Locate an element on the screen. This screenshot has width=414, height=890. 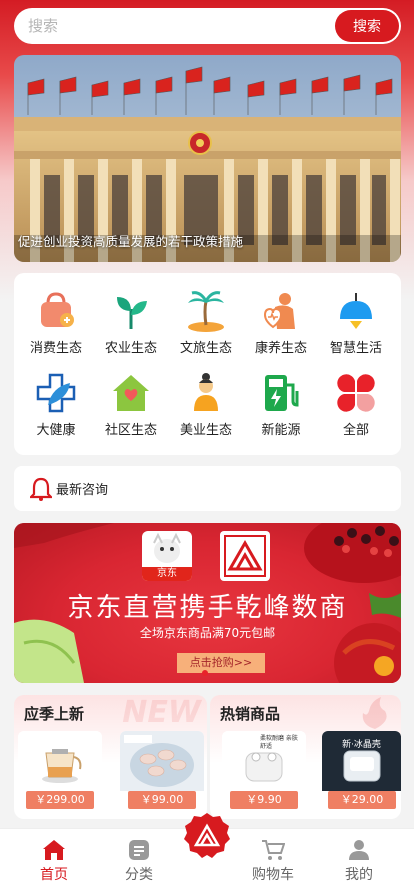
section-watermark: NEW is located at coordinates (161, 712).